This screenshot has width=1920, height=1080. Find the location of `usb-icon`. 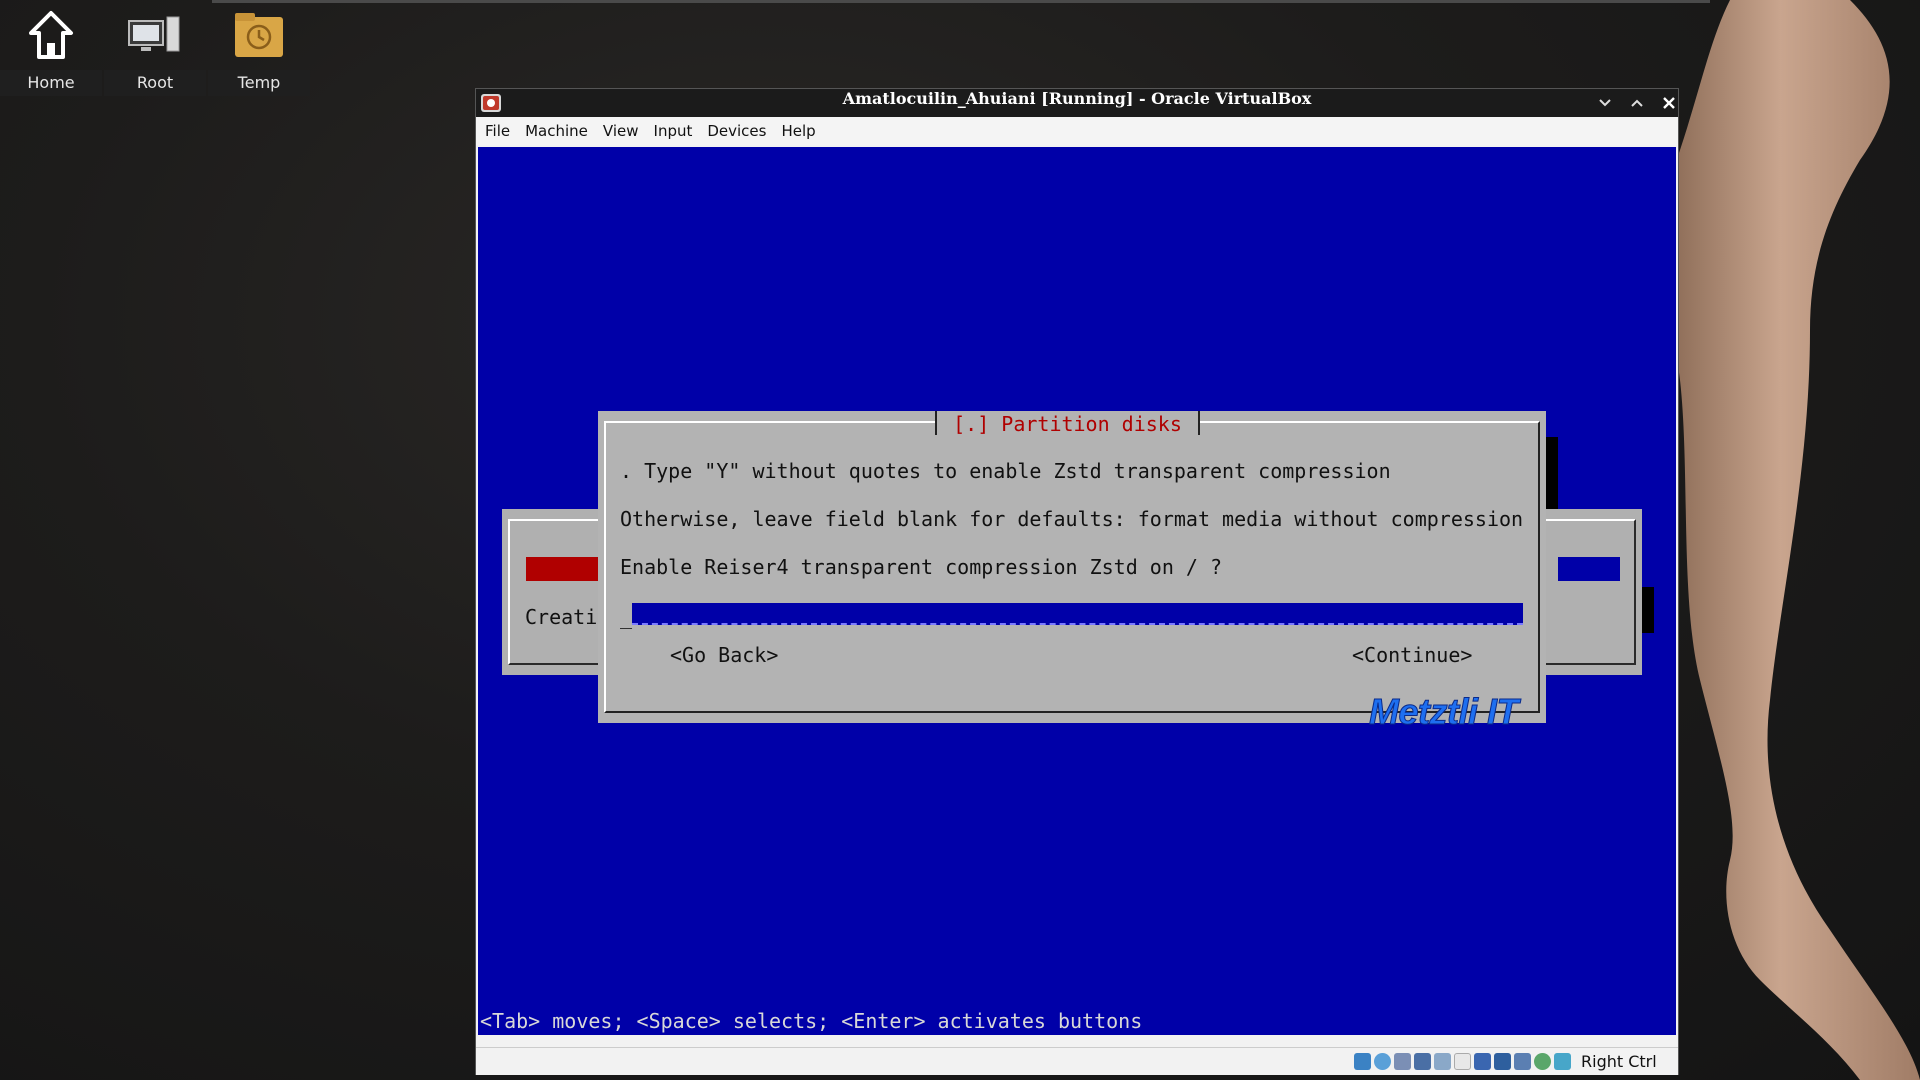

usb-icon is located at coordinates (1442, 1061).